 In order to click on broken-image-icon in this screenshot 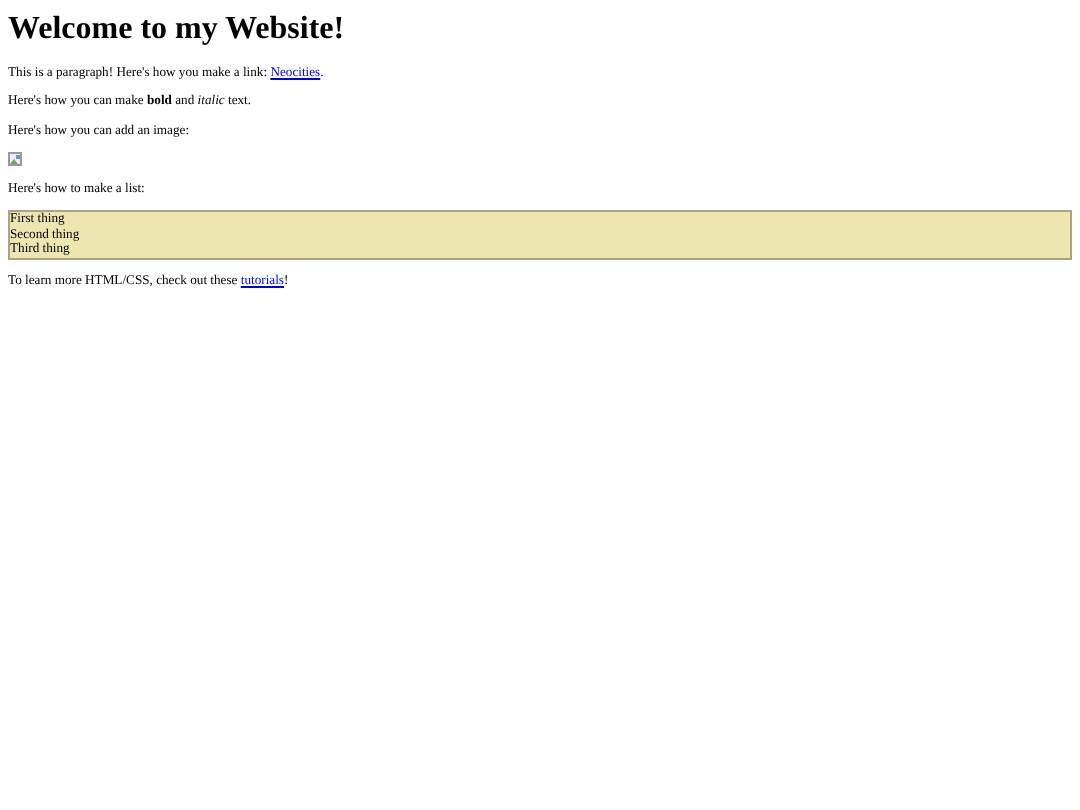, I will do `click(16, 160)`.